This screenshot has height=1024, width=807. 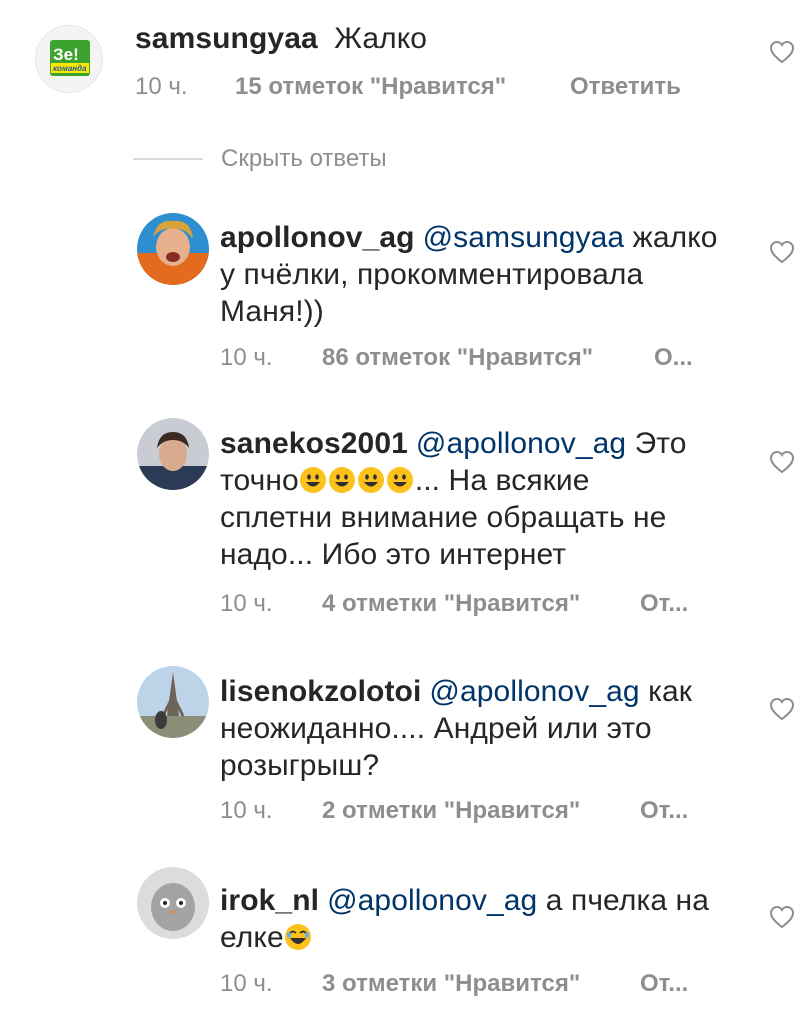 What do you see at coordinates (402, 87) in the screenshot?
I see `likes-count: 15 отметок "Нравится"` at bounding box center [402, 87].